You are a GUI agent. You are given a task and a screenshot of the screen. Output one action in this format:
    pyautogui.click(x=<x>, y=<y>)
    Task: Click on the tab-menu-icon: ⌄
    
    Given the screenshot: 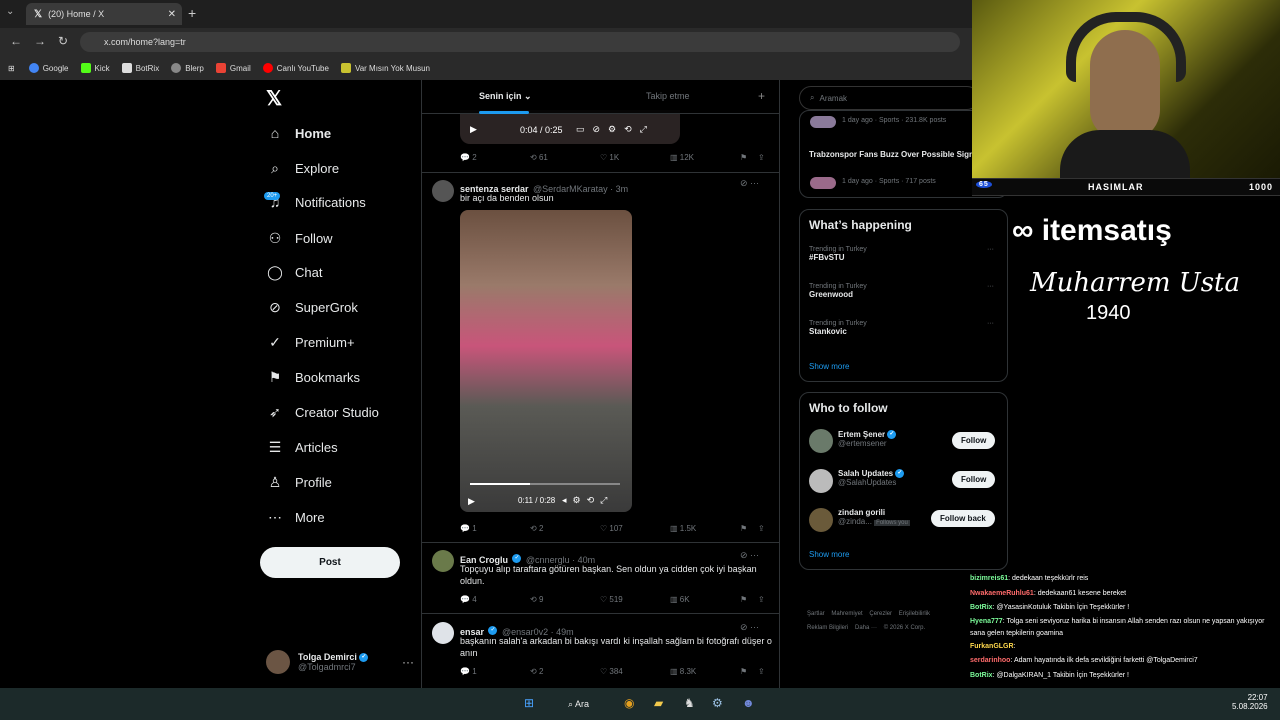 What is the action you would take?
    pyautogui.click(x=10, y=11)
    